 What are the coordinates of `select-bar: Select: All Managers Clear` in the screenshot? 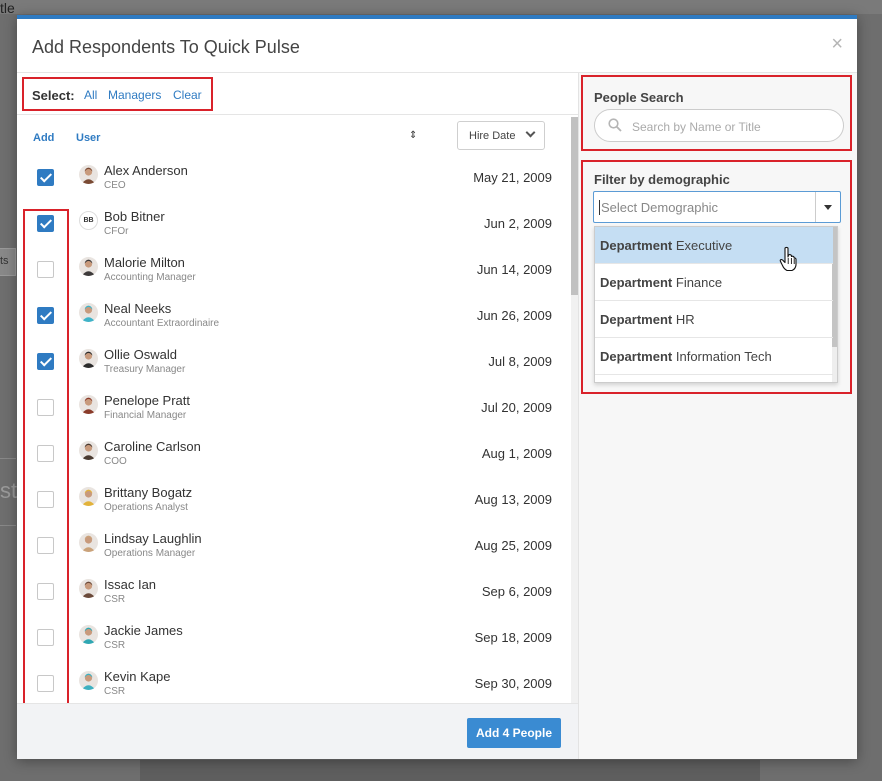 It's located at (297, 94).